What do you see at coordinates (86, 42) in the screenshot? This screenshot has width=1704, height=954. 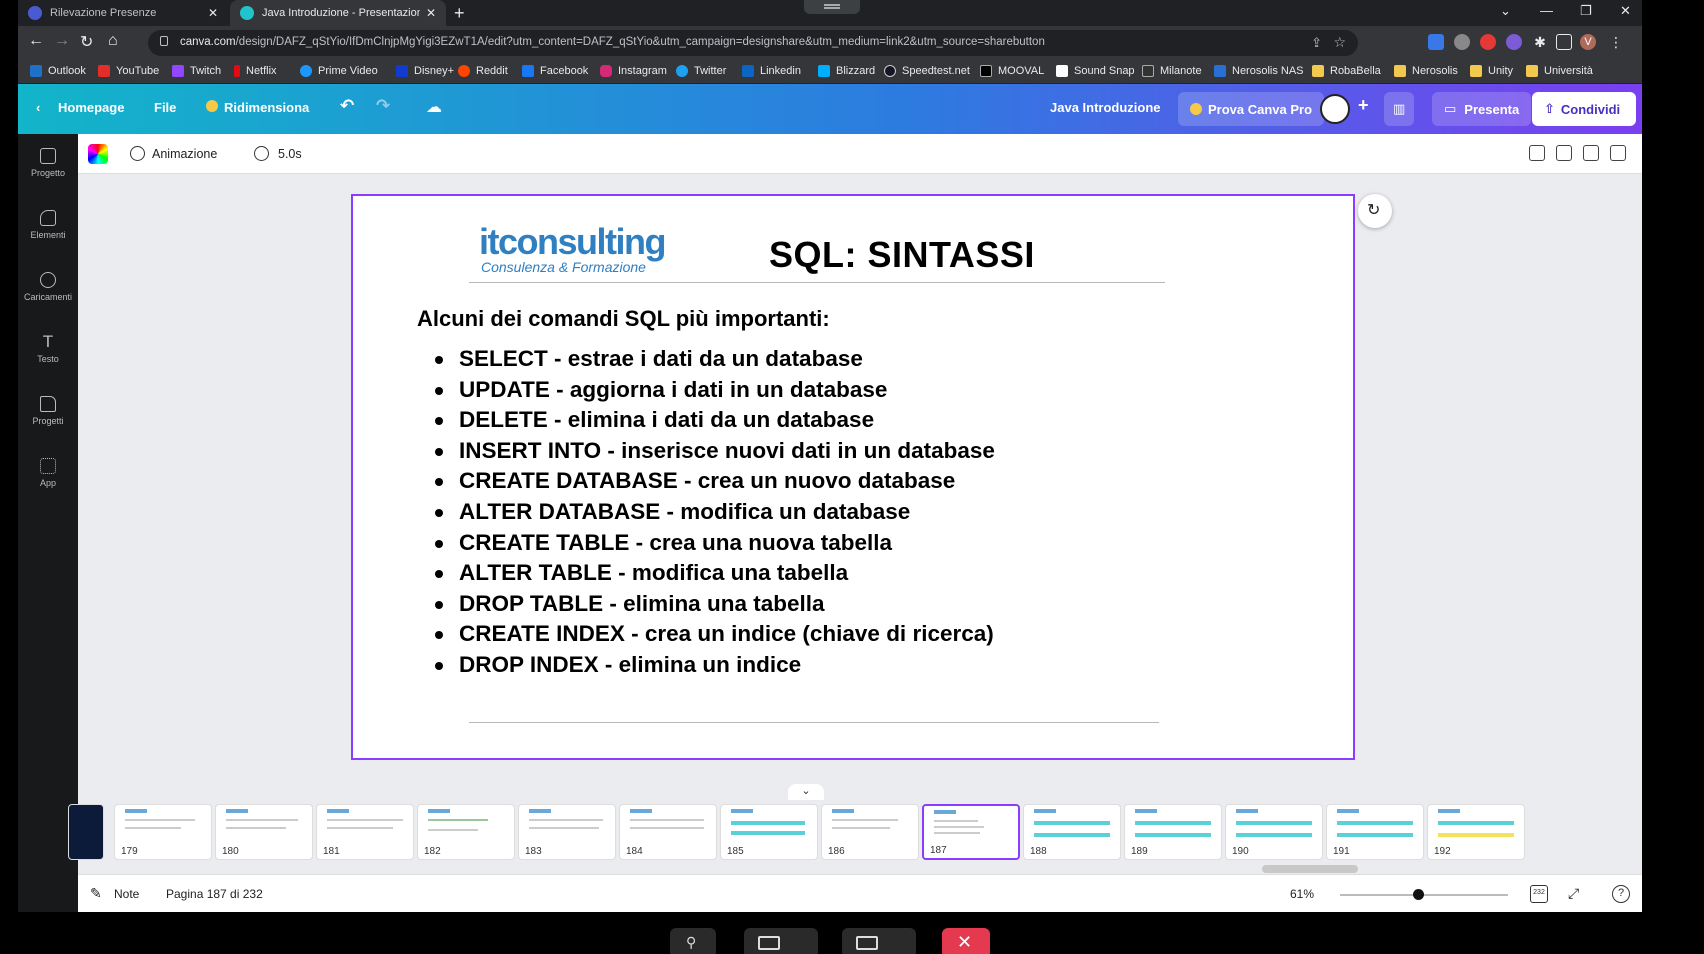 I see `reload-icon: ↻` at bounding box center [86, 42].